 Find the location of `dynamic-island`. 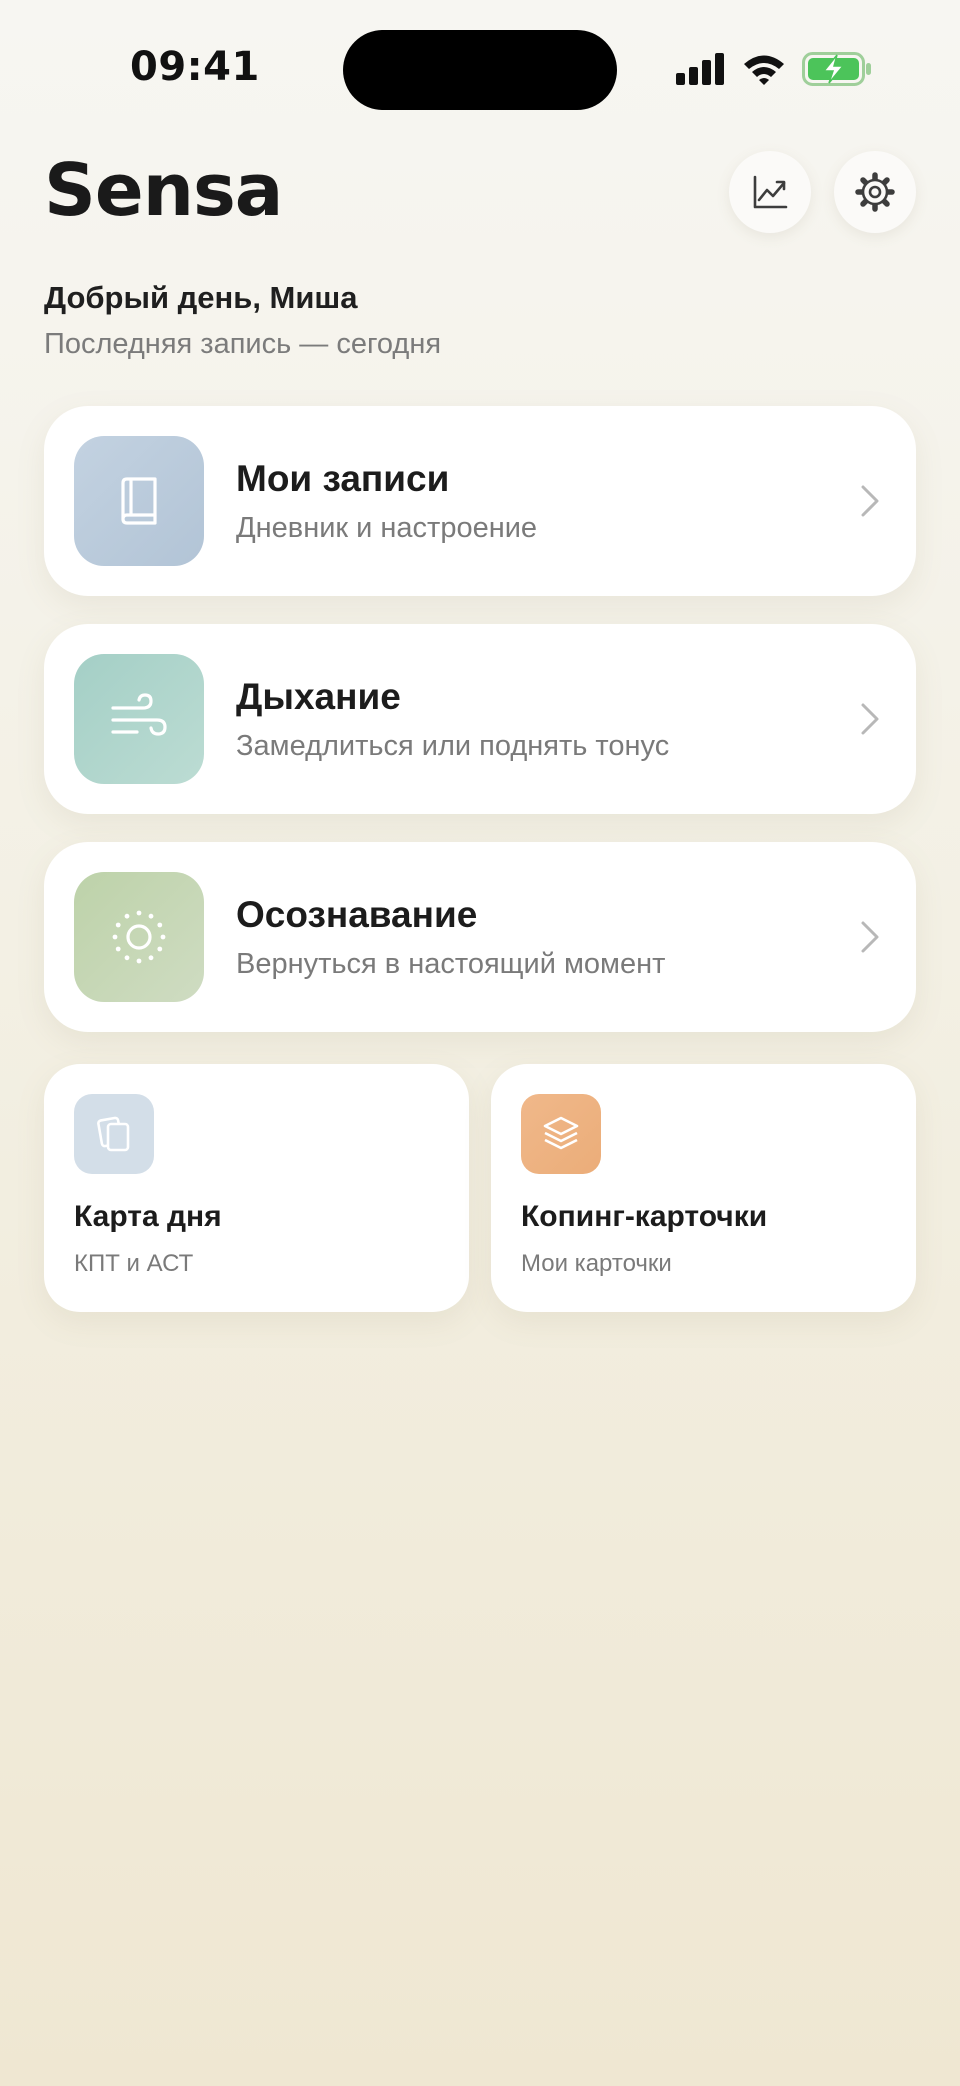

dynamic-island is located at coordinates (480, 70).